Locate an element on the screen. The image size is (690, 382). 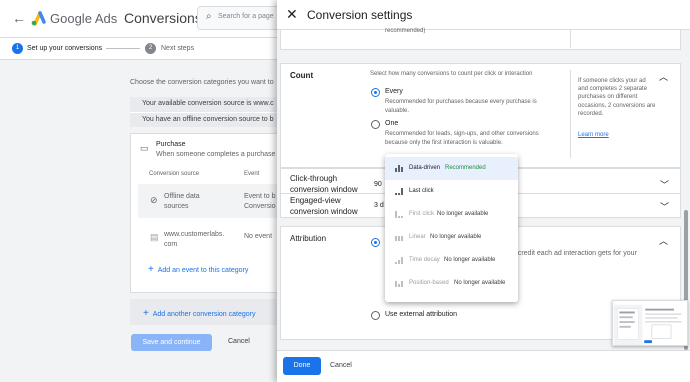
link-off-icon: ⊘ is located at coordinates (154, 200).